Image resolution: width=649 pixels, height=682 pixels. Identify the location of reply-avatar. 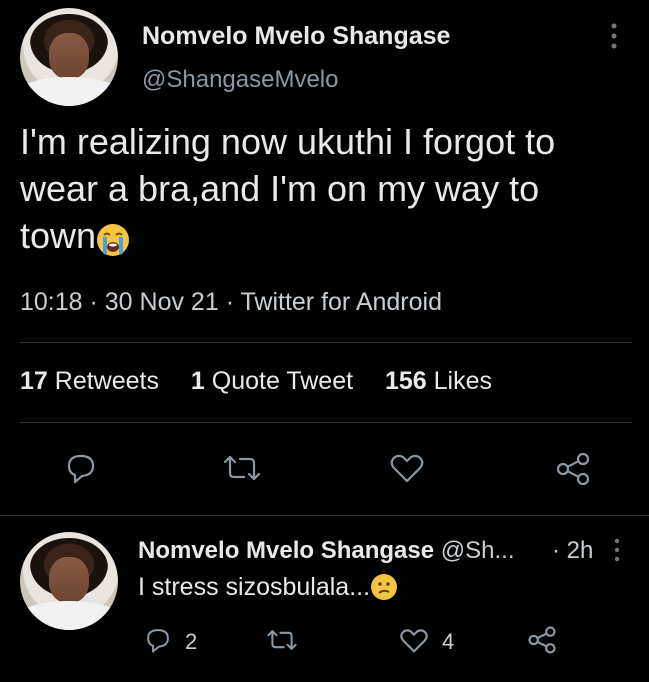
(69, 581).